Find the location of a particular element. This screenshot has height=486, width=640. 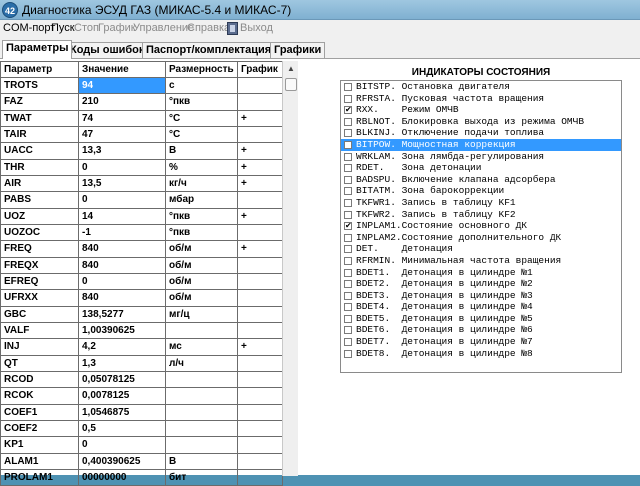

indicator-item: ✔ RXX. Режим ОМЧВ is located at coordinates (481, 110).